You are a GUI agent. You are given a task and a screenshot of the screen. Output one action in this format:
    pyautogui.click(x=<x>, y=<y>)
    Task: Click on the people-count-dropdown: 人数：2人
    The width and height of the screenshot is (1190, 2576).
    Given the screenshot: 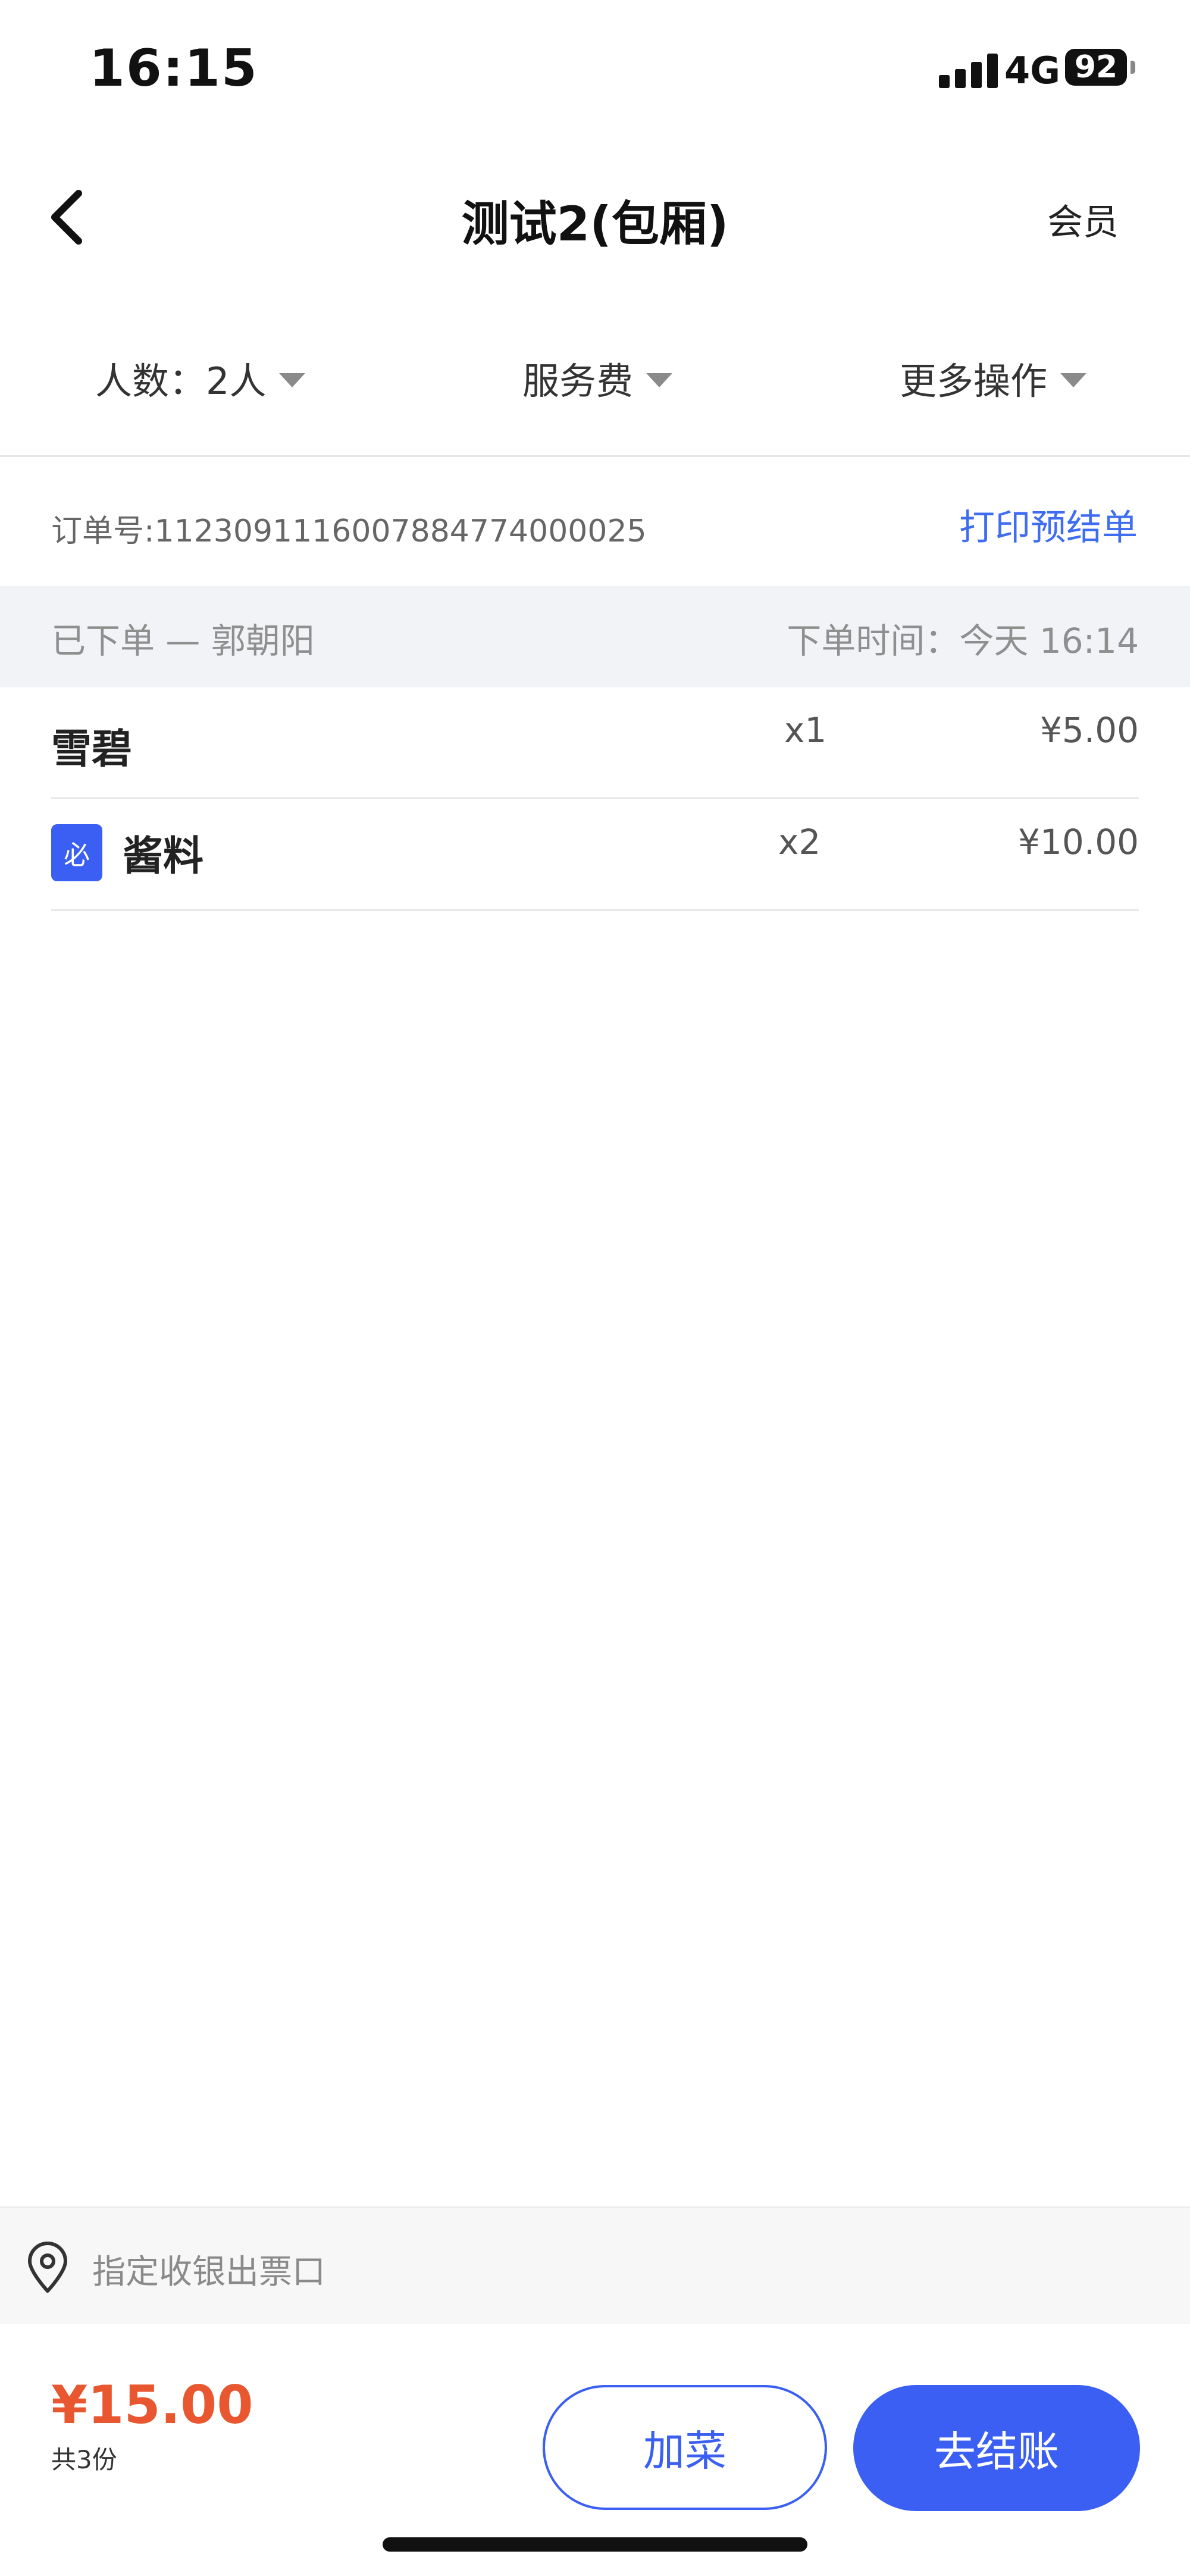 What is the action you would take?
    pyautogui.click(x=200, y=378)
    